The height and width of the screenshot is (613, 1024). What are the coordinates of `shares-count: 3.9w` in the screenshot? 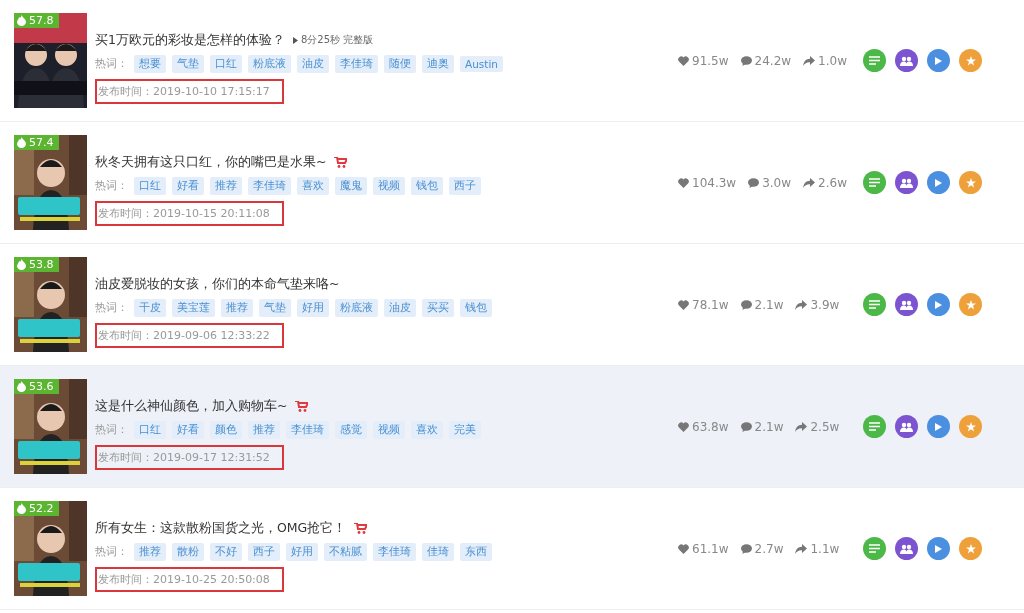 It's located at (825, 304).